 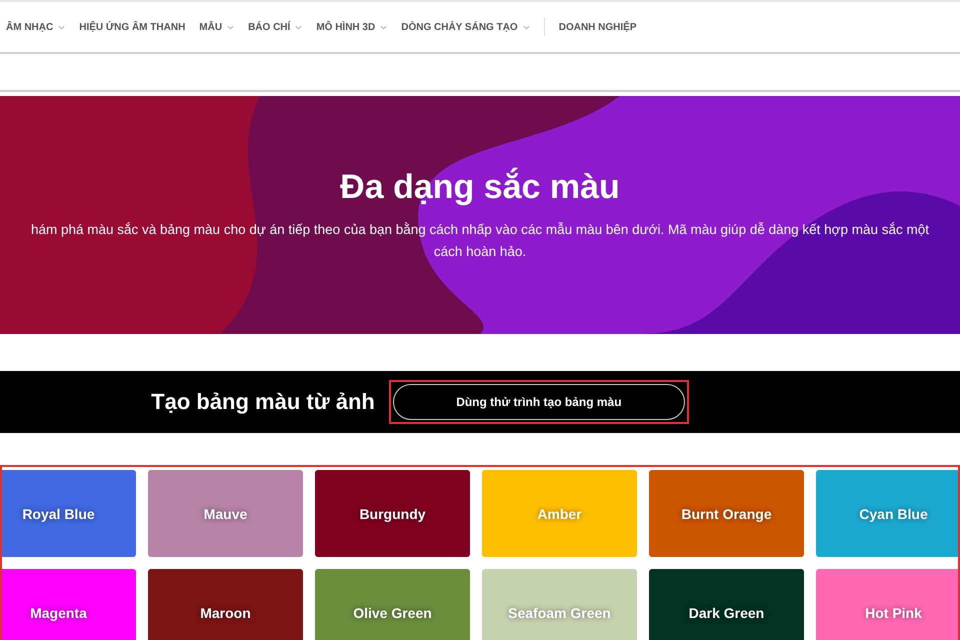 What do you see at coordinates (225, 604) in the screenshot?
I see `color-swatch: Maroon` at bounding box center [225, 604].